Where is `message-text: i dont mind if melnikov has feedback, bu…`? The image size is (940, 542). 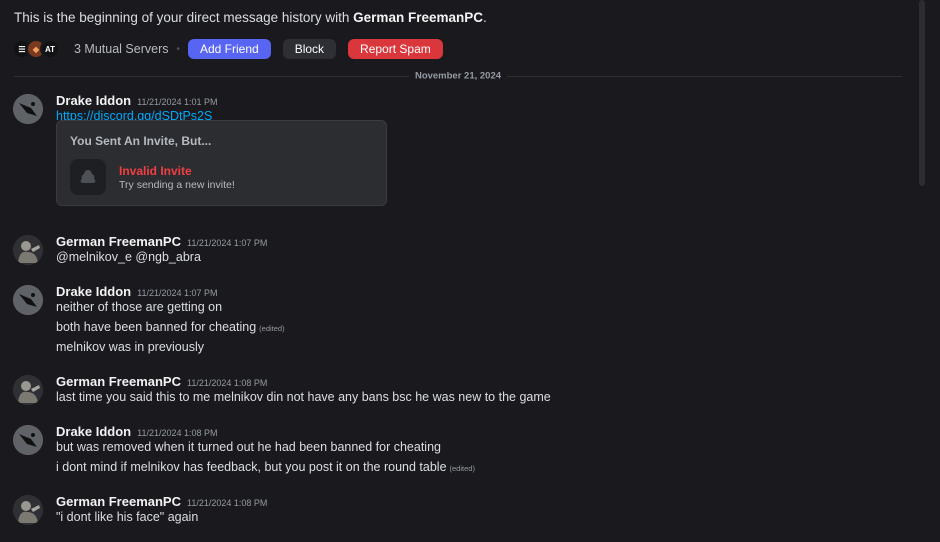
message-text: i dont mind if melnikov has feedback, bu… is located at coordinates (251, 467).